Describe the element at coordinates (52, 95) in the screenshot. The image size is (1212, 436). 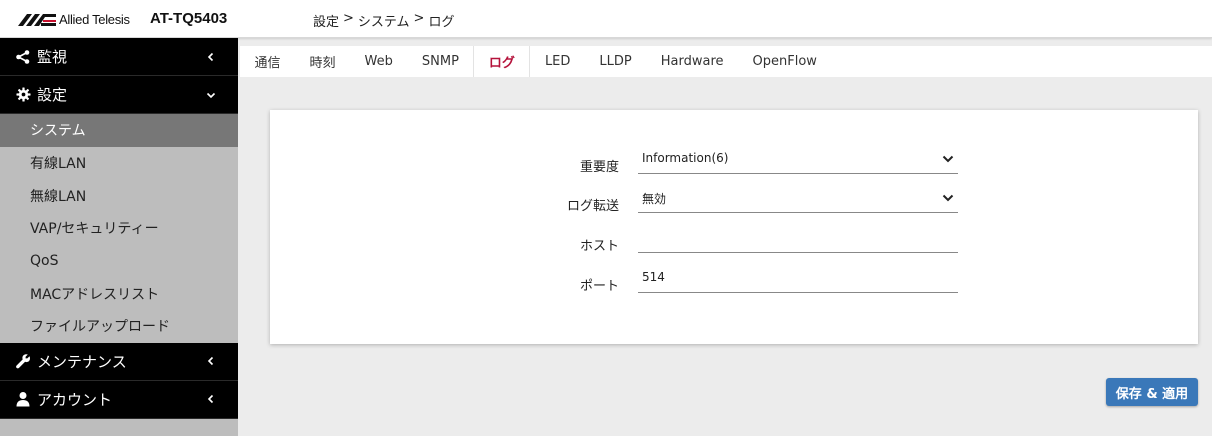
I see `sidebar-group-label: 設定` at that location.